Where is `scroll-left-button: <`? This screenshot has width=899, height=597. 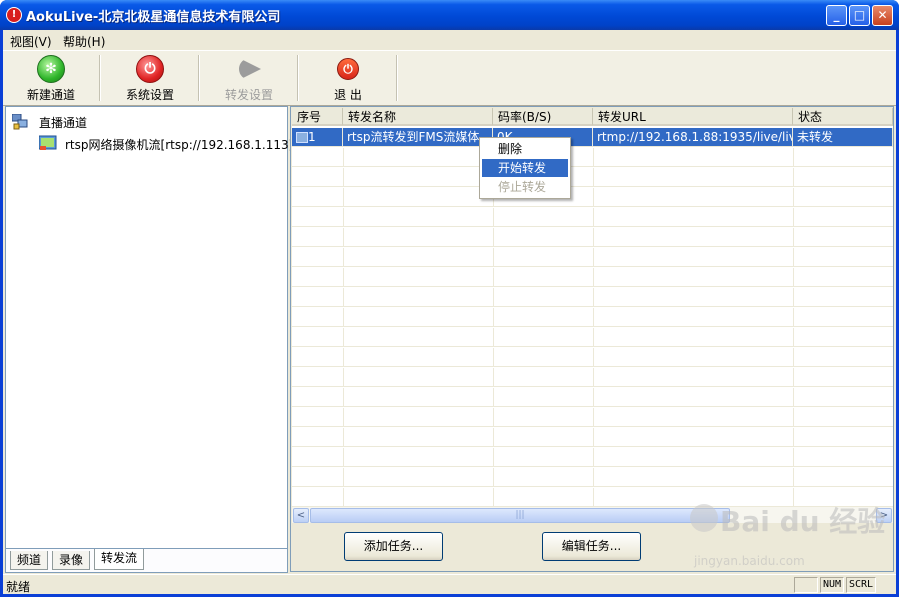
scroll-left-button: < is located at coordinates (301, 515).